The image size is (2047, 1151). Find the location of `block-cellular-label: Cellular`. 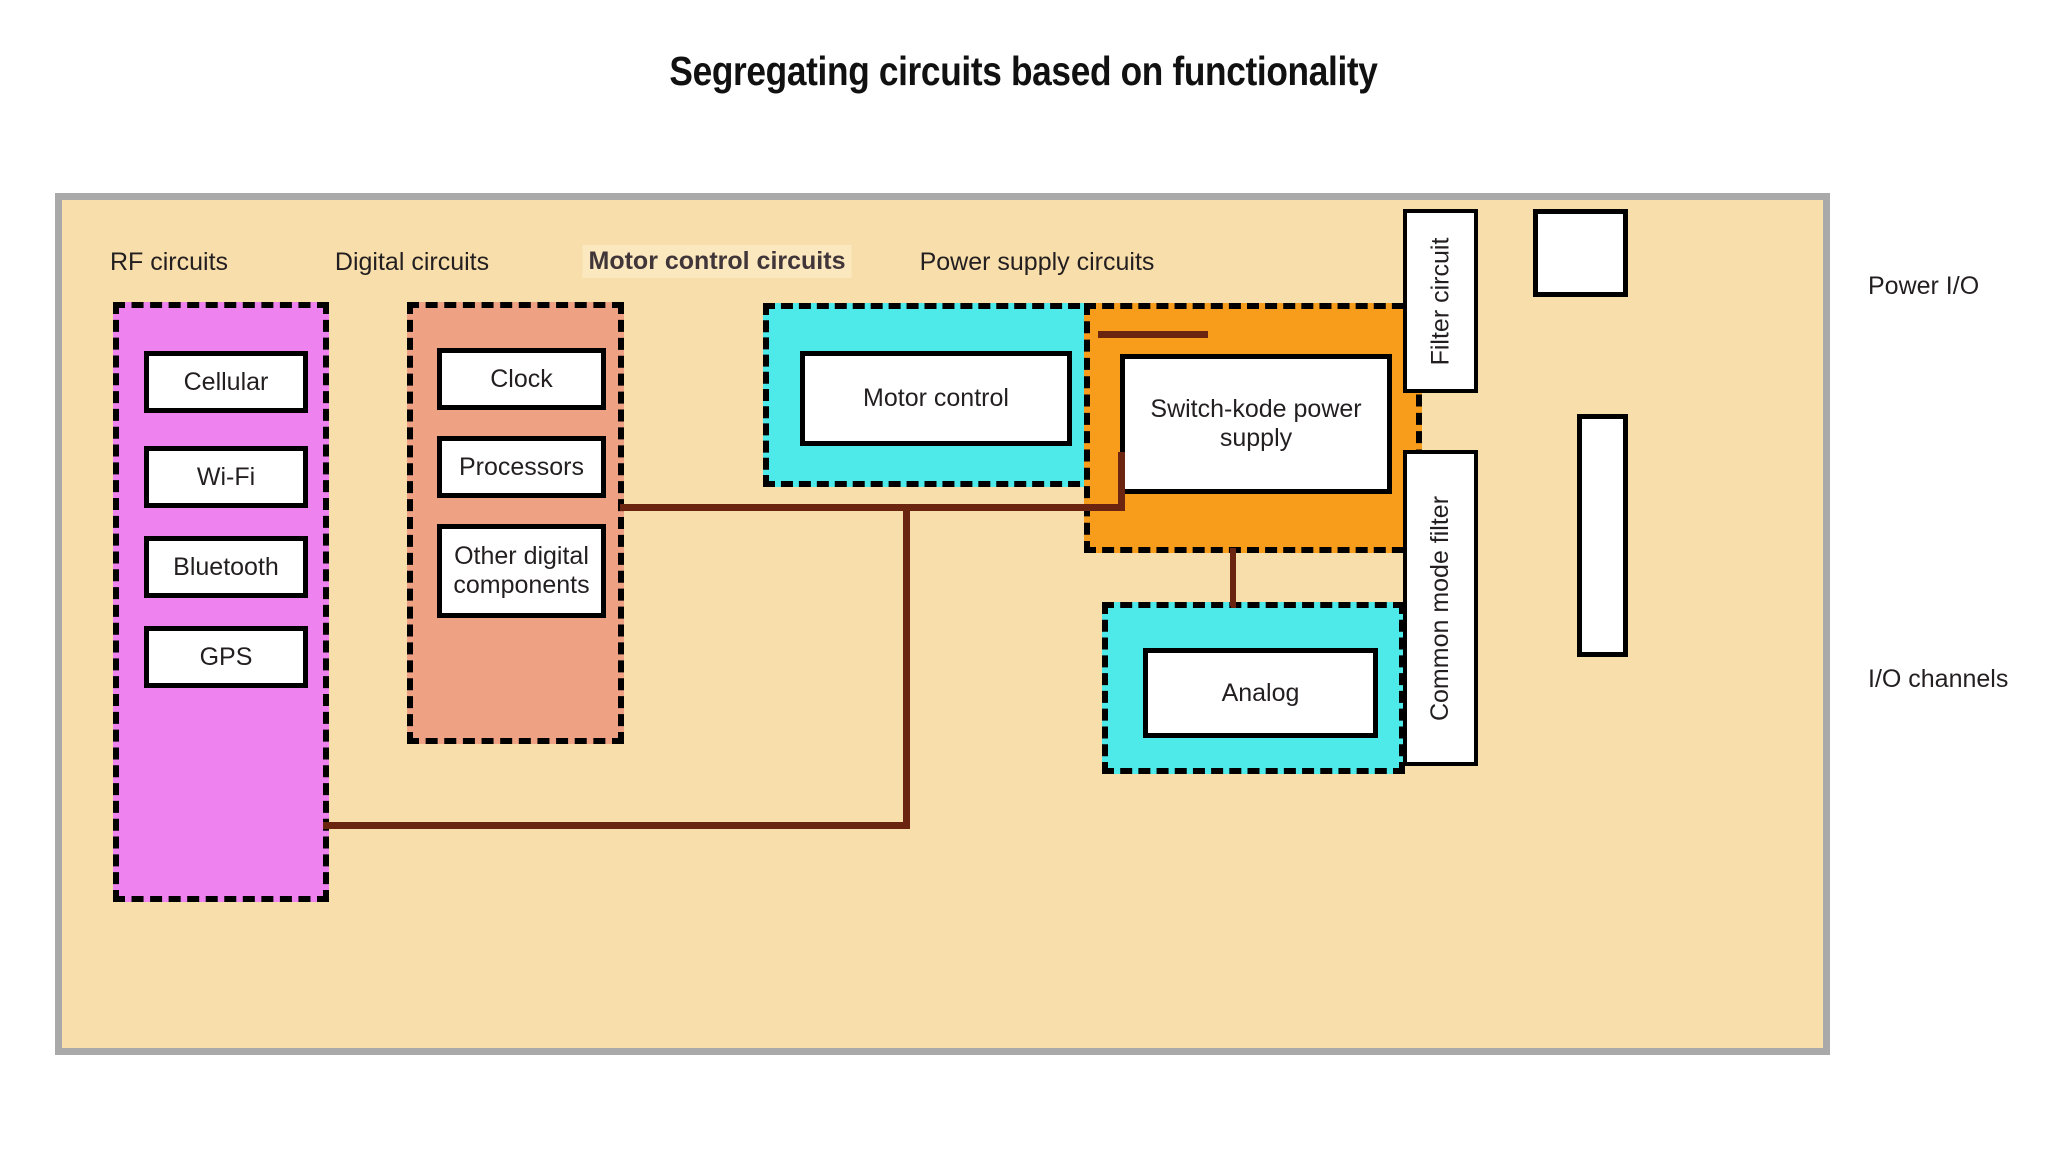

block-cellular-label: Cellular is located at coordinates (226, 381).